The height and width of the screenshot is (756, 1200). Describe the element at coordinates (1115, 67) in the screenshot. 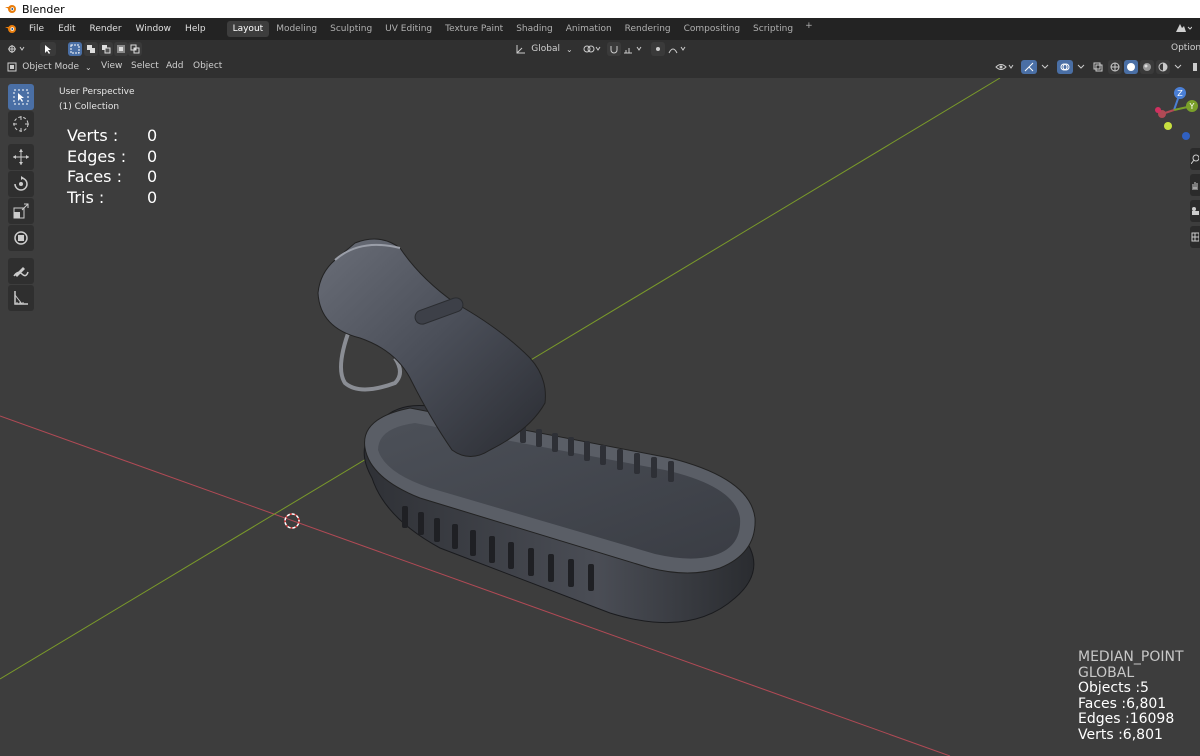

I see `wireframe-shading-icon` at that location.